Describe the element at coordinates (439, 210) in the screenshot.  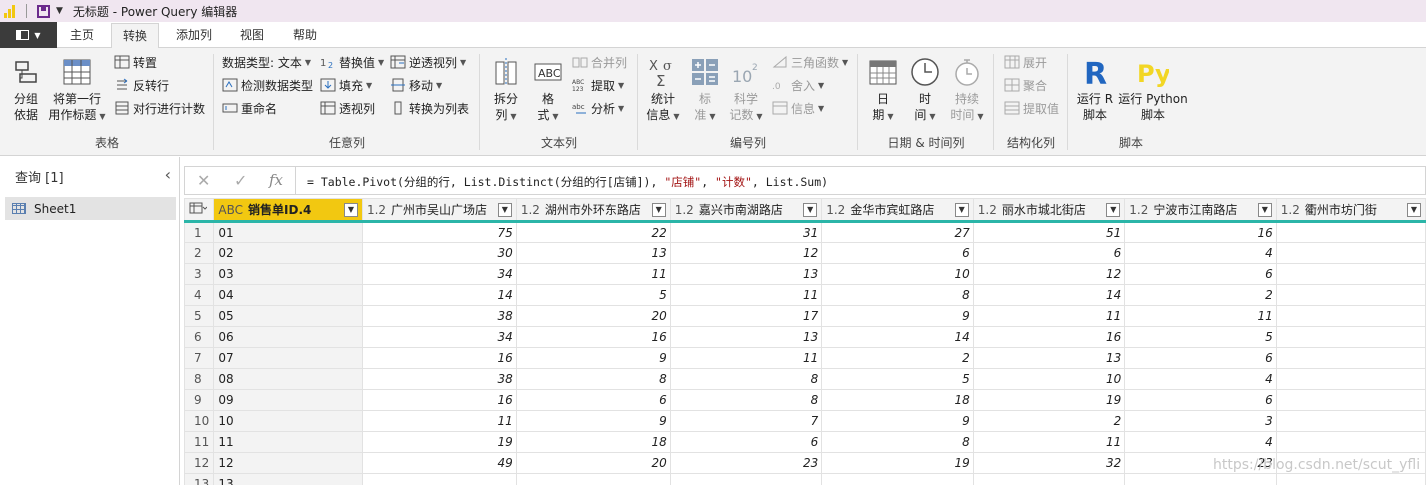
I see `column-header-store: 1.2 广州市吴山广场店 ▼` at that location.